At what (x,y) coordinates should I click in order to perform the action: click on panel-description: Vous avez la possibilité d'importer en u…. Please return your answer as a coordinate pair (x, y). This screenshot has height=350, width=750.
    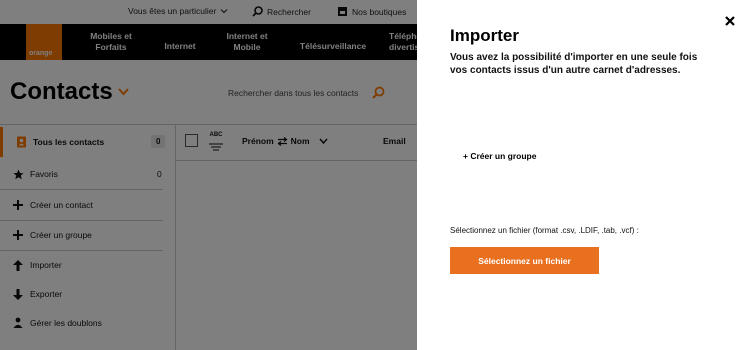
    Looking at the image, I should click on (574, 64).